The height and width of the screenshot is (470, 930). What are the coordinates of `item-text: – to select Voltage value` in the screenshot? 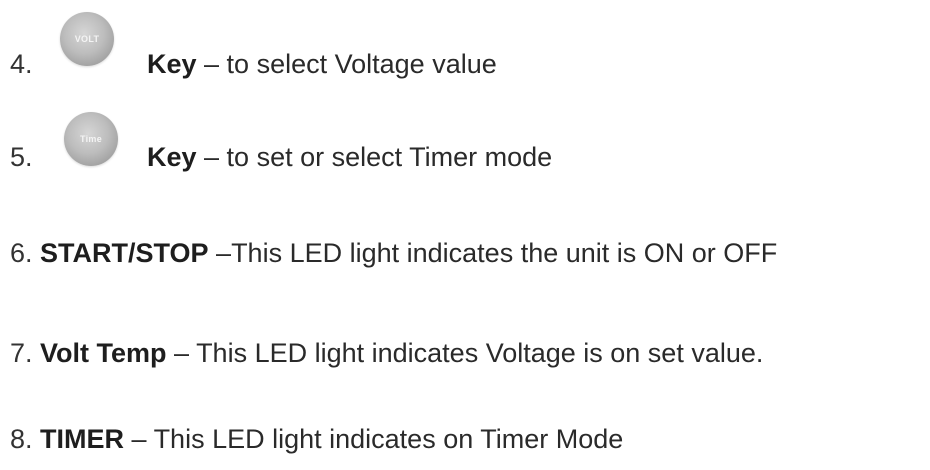 It's located at (346, 64).